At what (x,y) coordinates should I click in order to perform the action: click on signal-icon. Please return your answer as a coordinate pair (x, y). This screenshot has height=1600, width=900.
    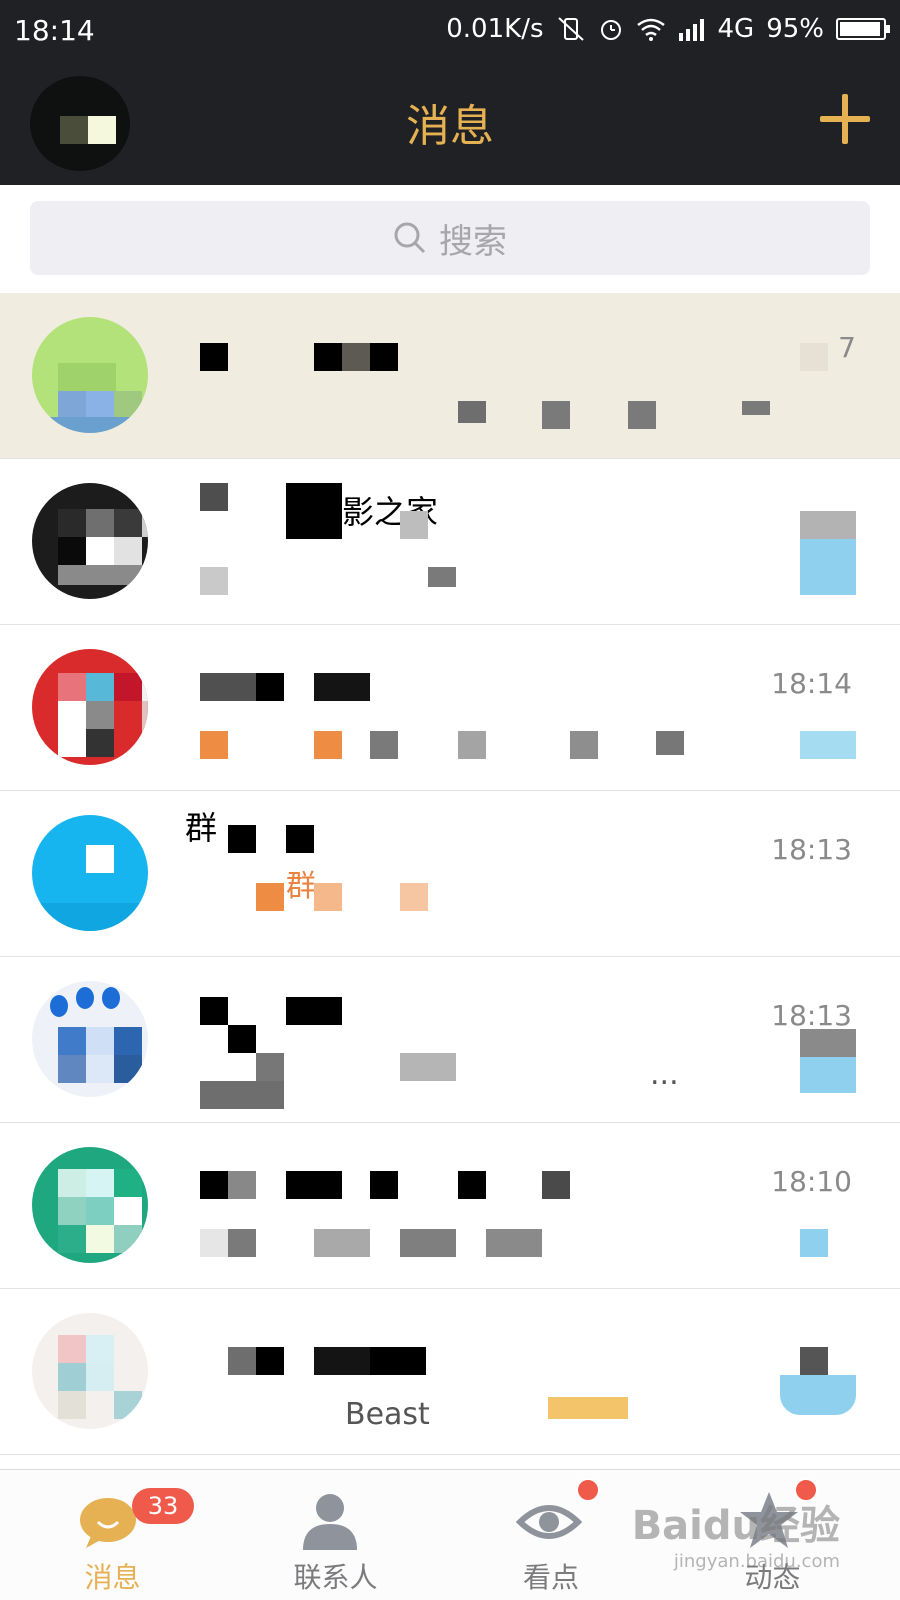
    Looking at the image, I should click on (691, 30).